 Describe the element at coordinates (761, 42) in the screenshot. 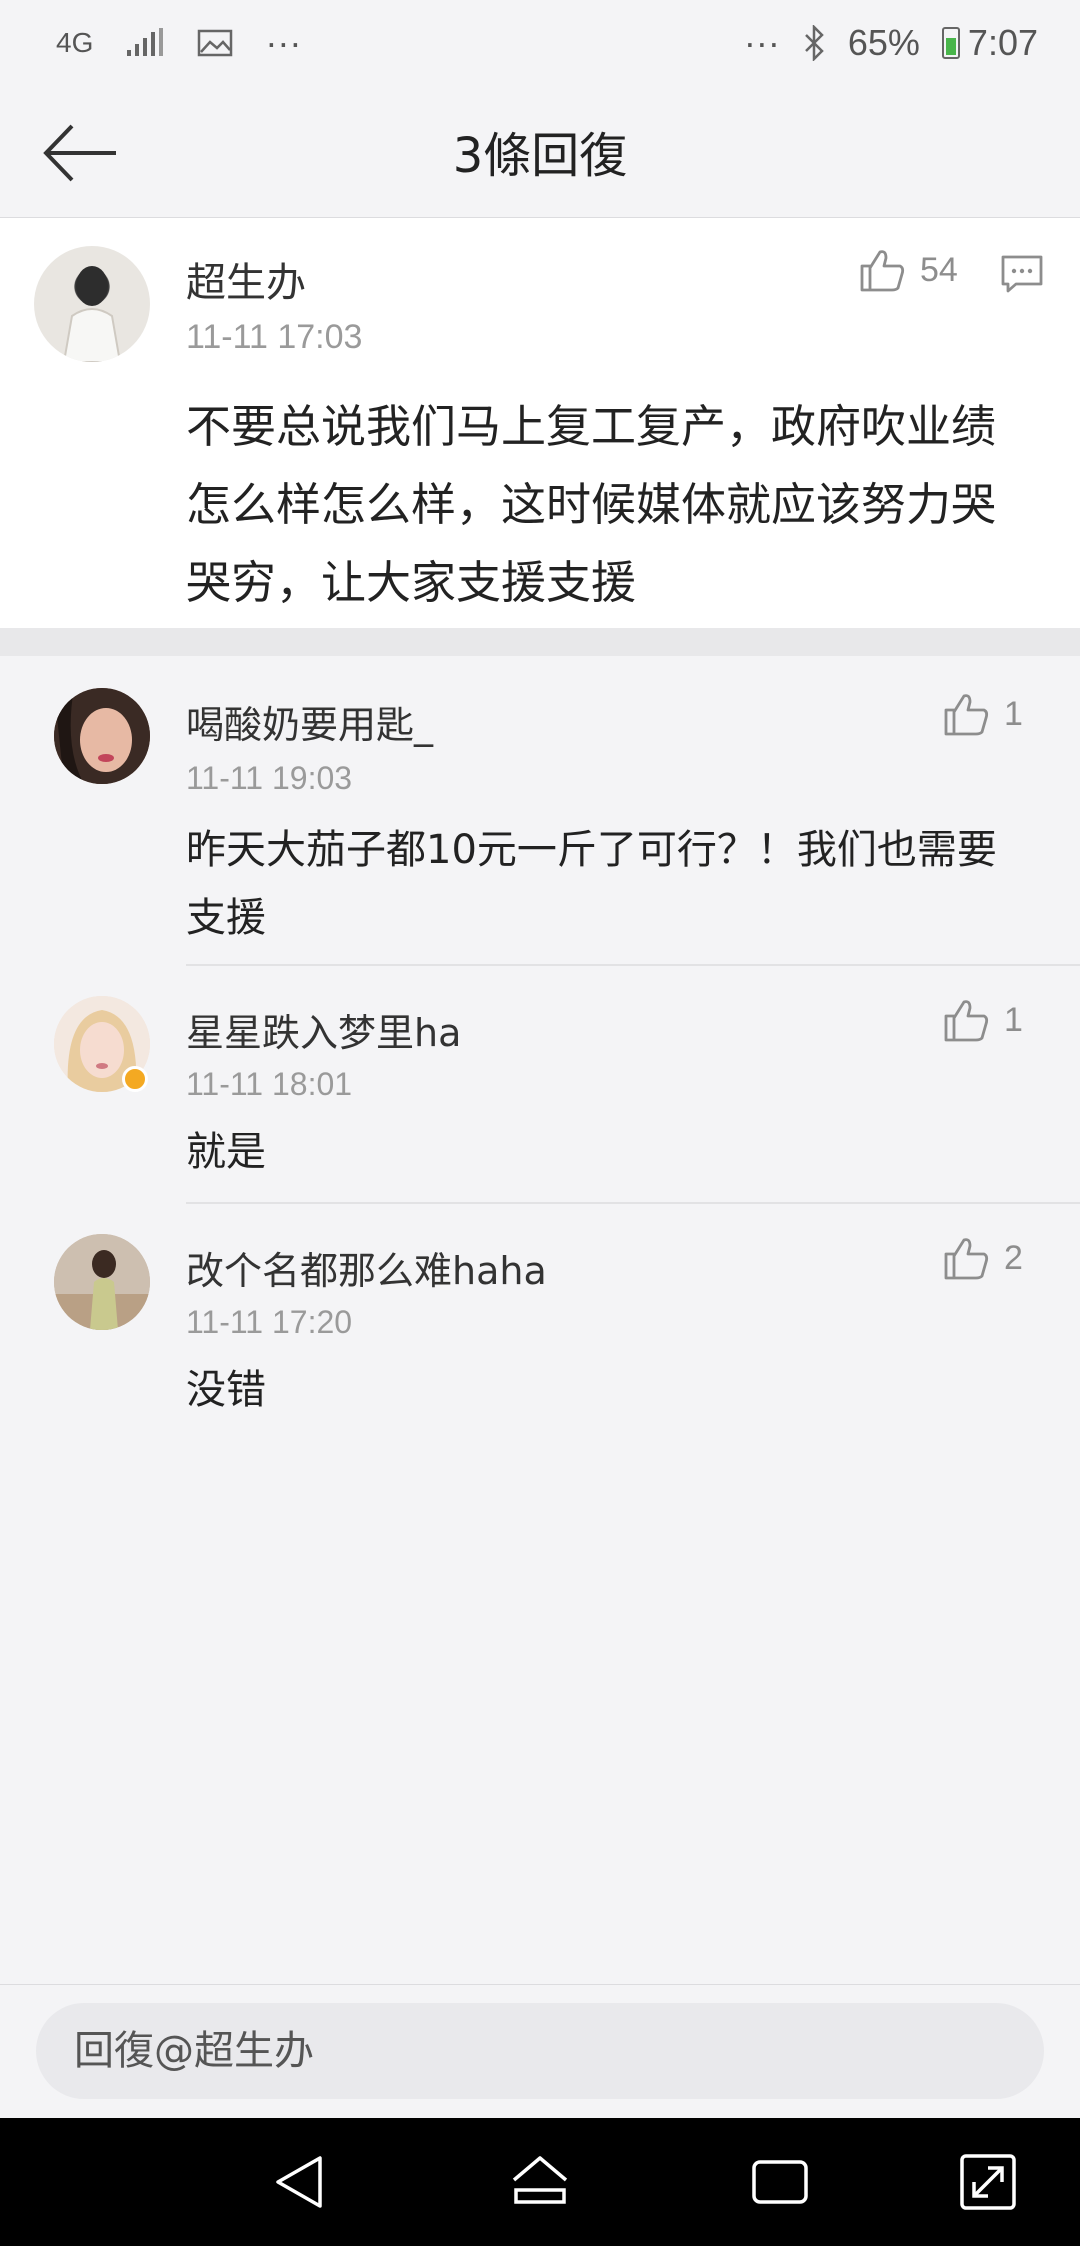

I see `more-dots-icon-right: ···` at that location.